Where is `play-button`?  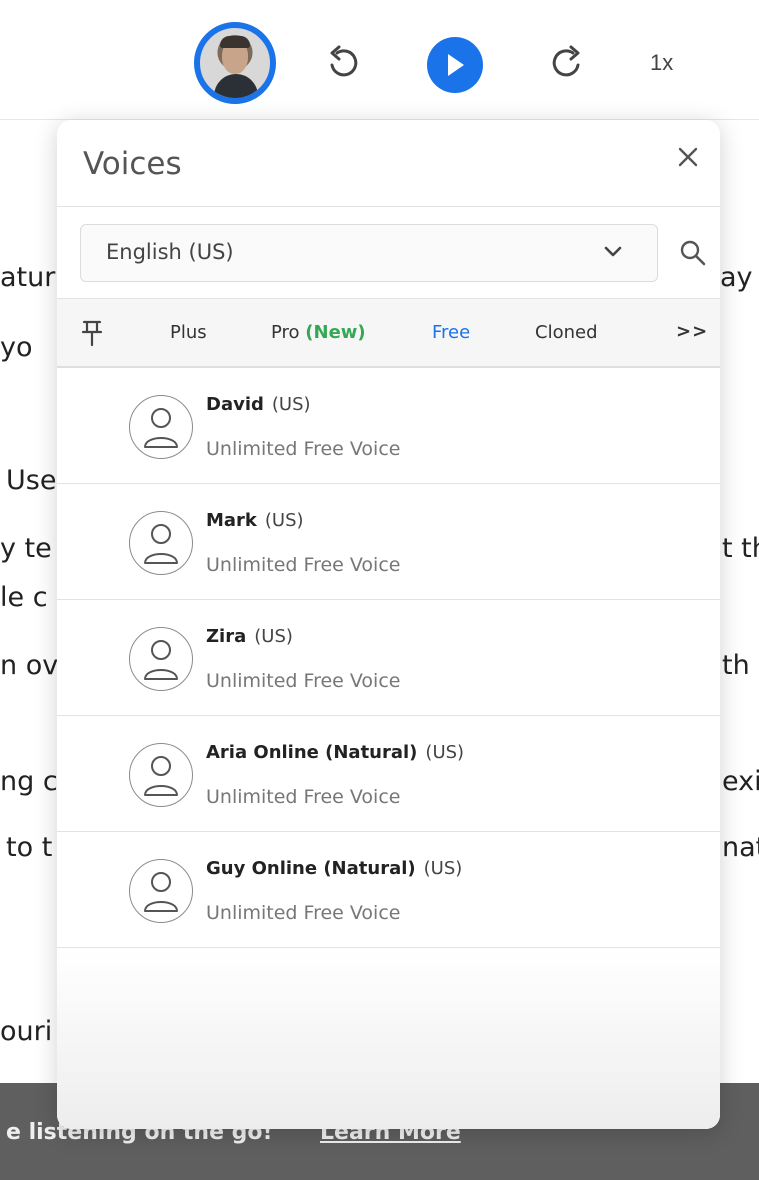
play-button is located at coordinates (455, 65).